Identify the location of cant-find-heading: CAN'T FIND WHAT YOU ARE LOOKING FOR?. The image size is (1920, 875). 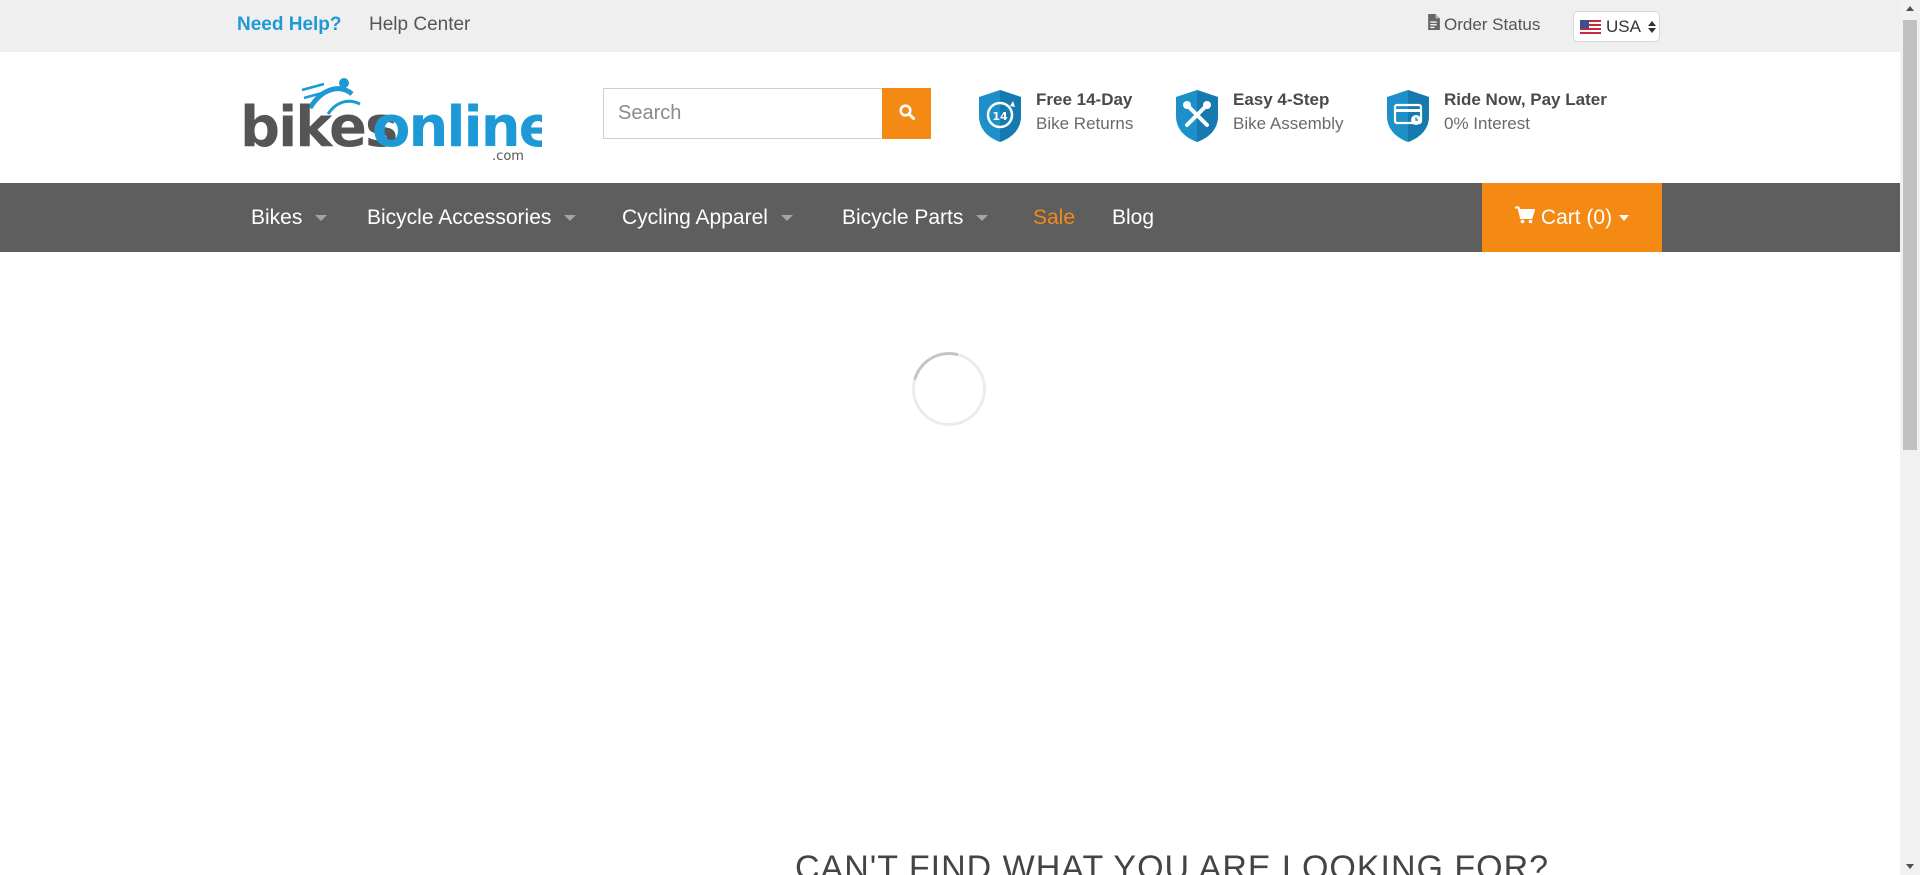
(1172, 862).